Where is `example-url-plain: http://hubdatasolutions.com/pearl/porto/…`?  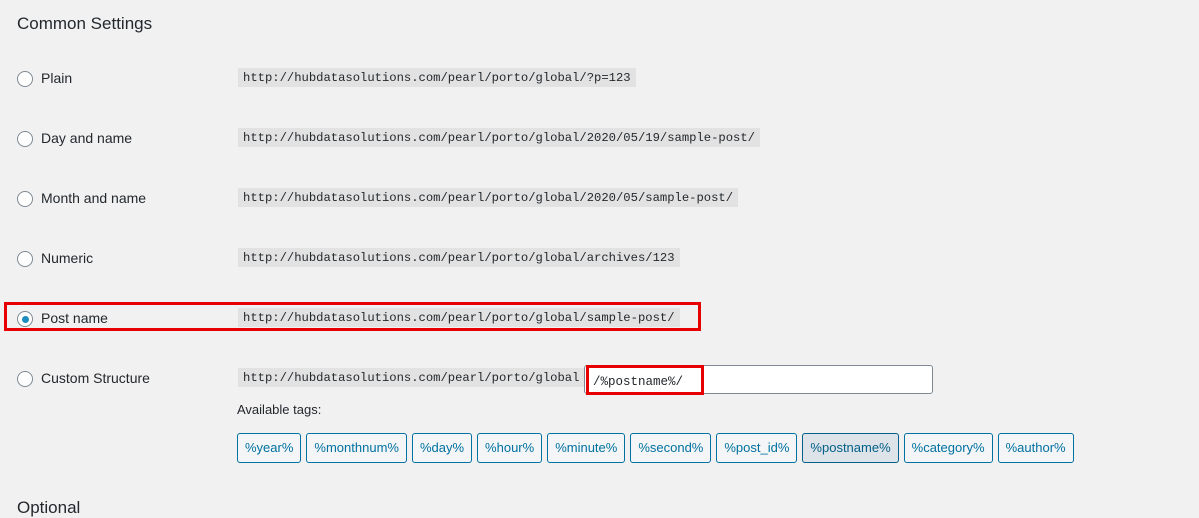 example-url-plain: http://hubdatasolutions.com/pearl/porto/… is located at coordinates (437, 77).